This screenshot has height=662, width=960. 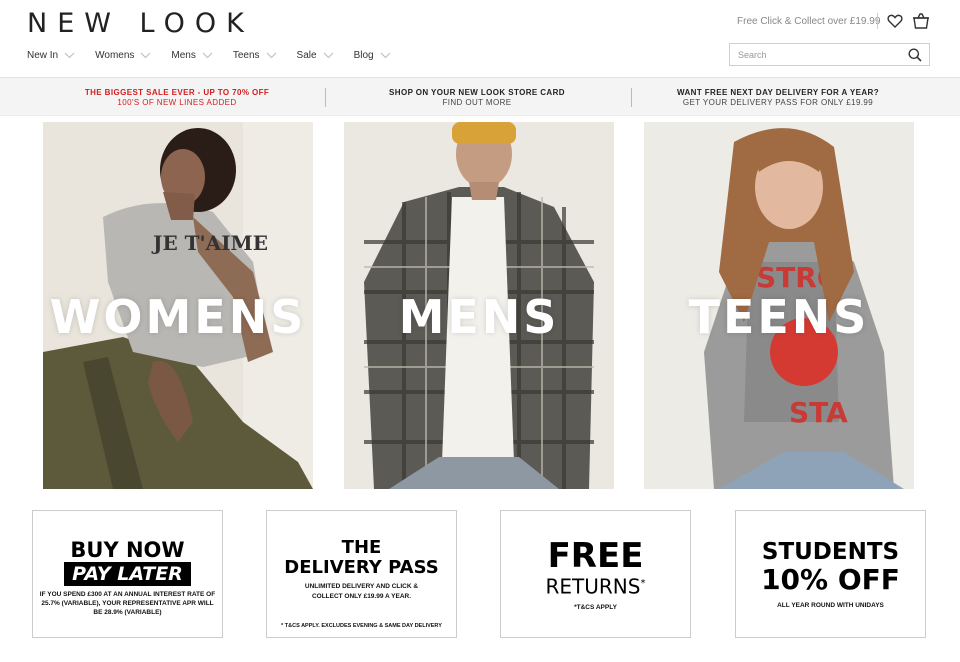 What do you see at coordinates (915, 55) in the screenshot?
I see `search-icon` at bounding box center [915, 55].